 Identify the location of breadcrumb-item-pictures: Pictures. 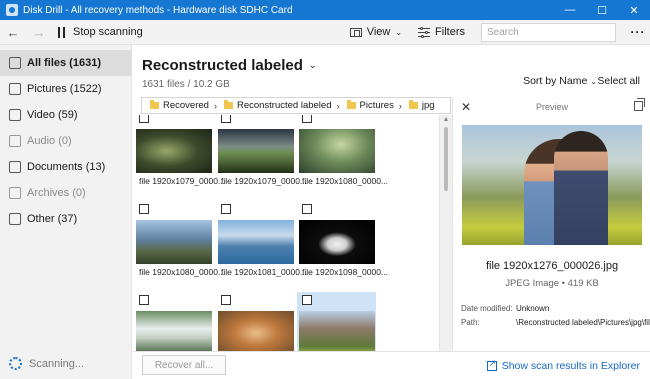
(368, 105).